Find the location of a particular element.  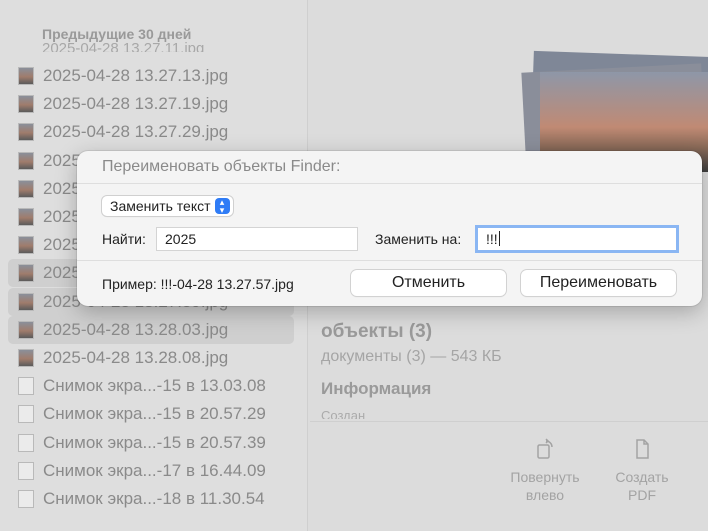

replace-field: !!! is located at coordinates (577, 239).